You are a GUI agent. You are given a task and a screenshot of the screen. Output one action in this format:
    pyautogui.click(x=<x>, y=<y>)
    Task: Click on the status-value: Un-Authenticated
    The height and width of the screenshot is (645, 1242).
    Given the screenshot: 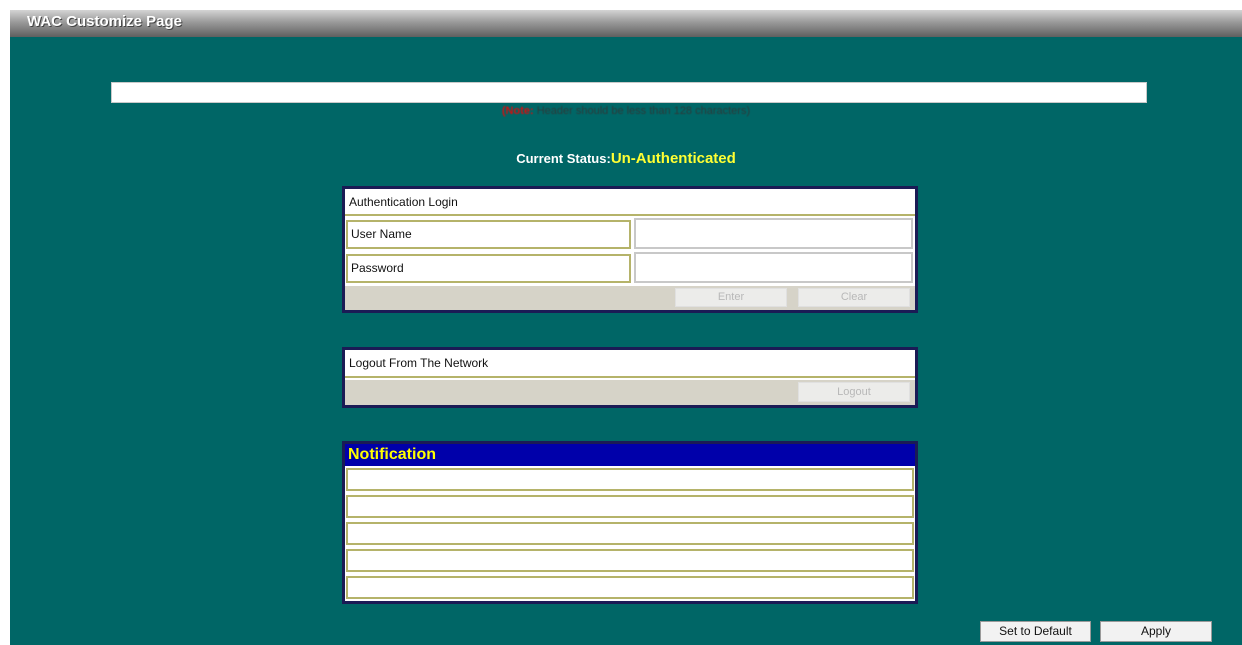 What is the action you would take?
    pyautogui.click(x=673, y=158)
    